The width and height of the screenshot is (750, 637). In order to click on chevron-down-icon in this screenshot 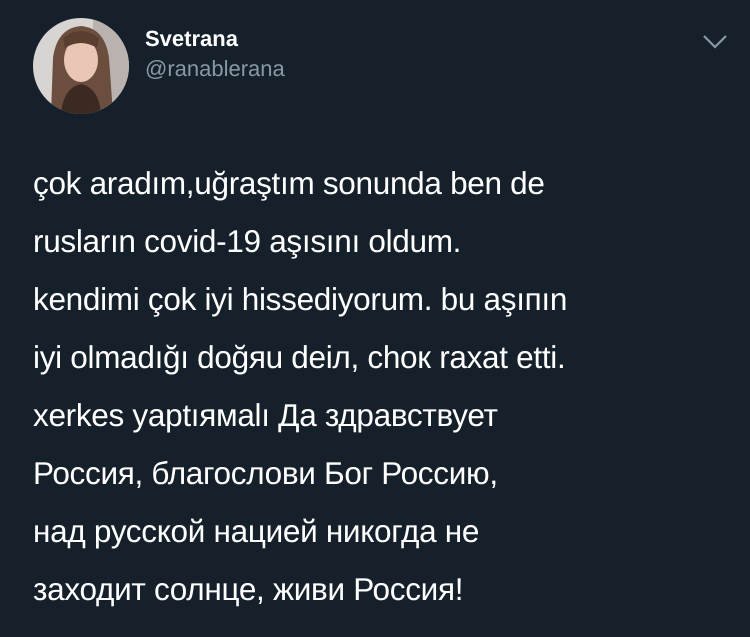, I will do `click(715, 42)`.